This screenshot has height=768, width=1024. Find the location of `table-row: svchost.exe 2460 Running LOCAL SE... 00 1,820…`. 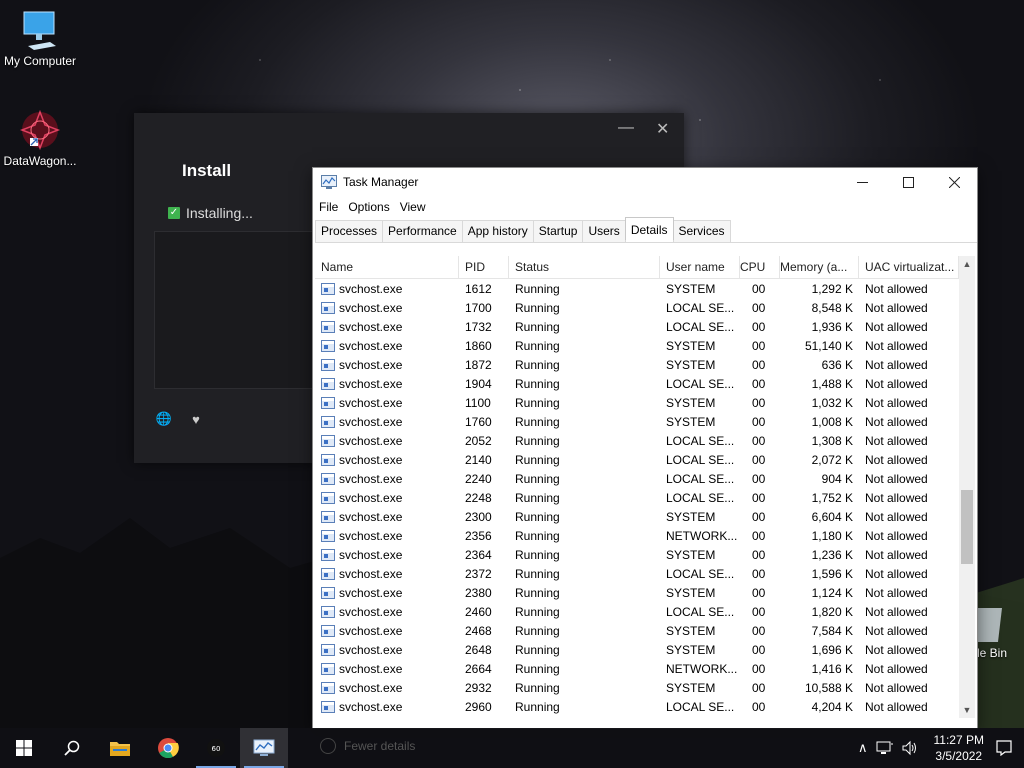

table-row: svchost.exe 2460 Running LOCAL SE... 00 1,820… is located at coordinates (637, 611).